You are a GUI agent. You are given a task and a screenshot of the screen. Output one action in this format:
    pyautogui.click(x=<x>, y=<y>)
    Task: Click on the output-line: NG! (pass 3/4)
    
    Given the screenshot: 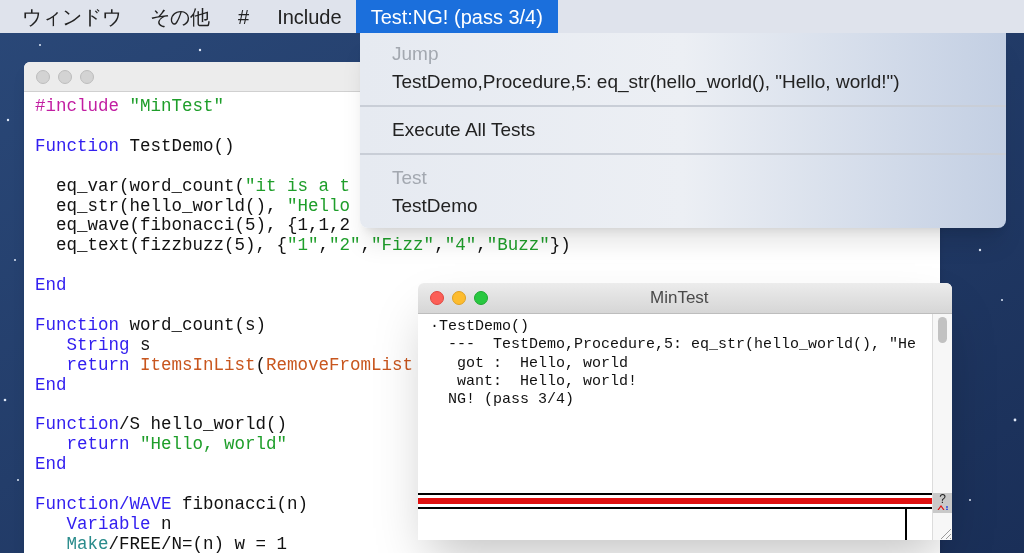 What is the action you would take?
    pyautogui.click(x=511, y=400)
    